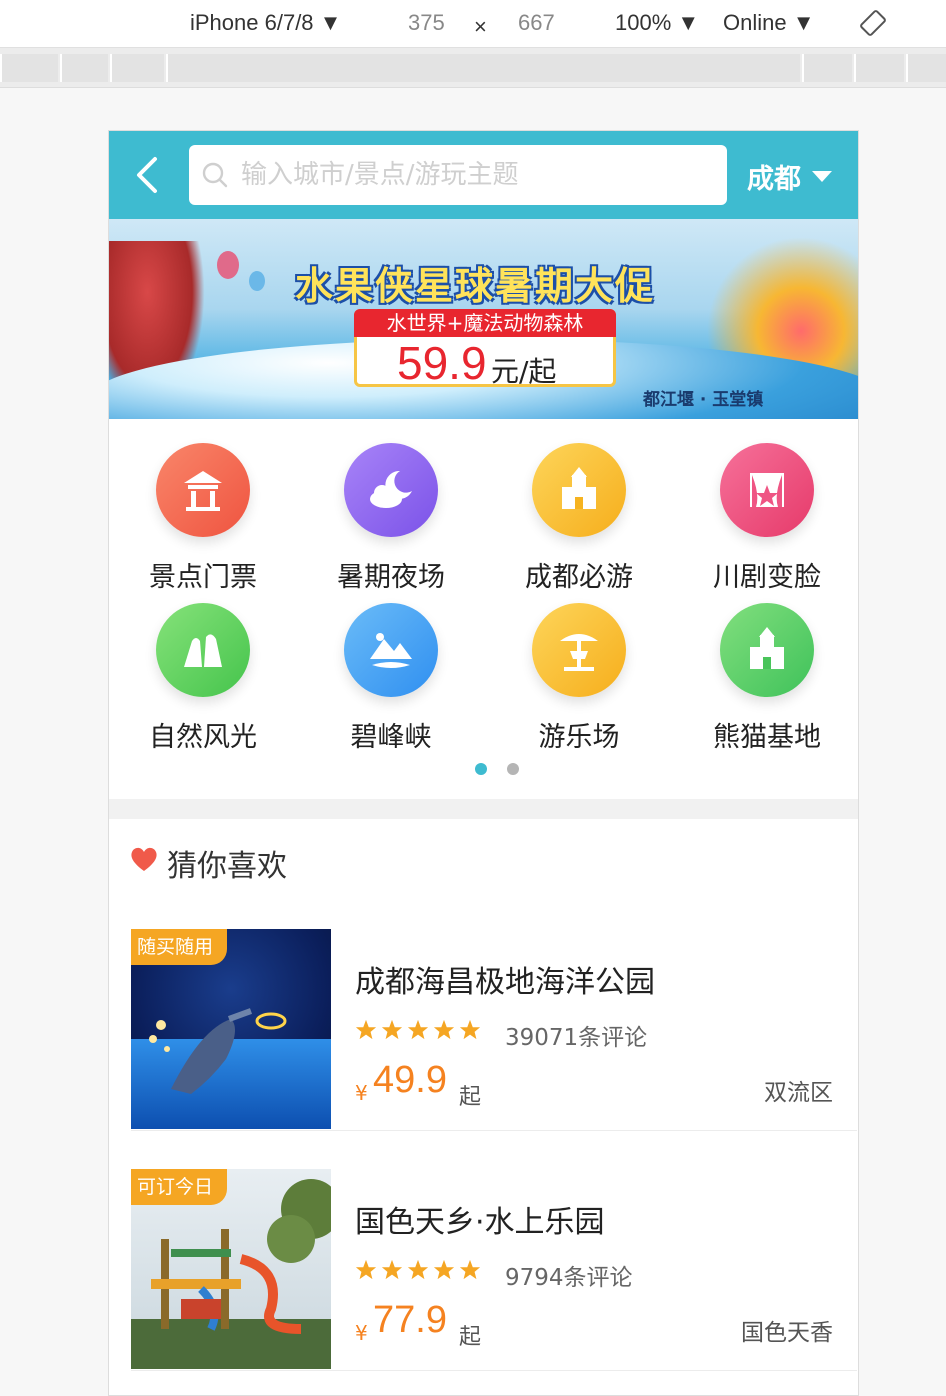 This screenshot has height=1396, width=946. I want to click on category-tickets: 景点门票, so click(203, 506).